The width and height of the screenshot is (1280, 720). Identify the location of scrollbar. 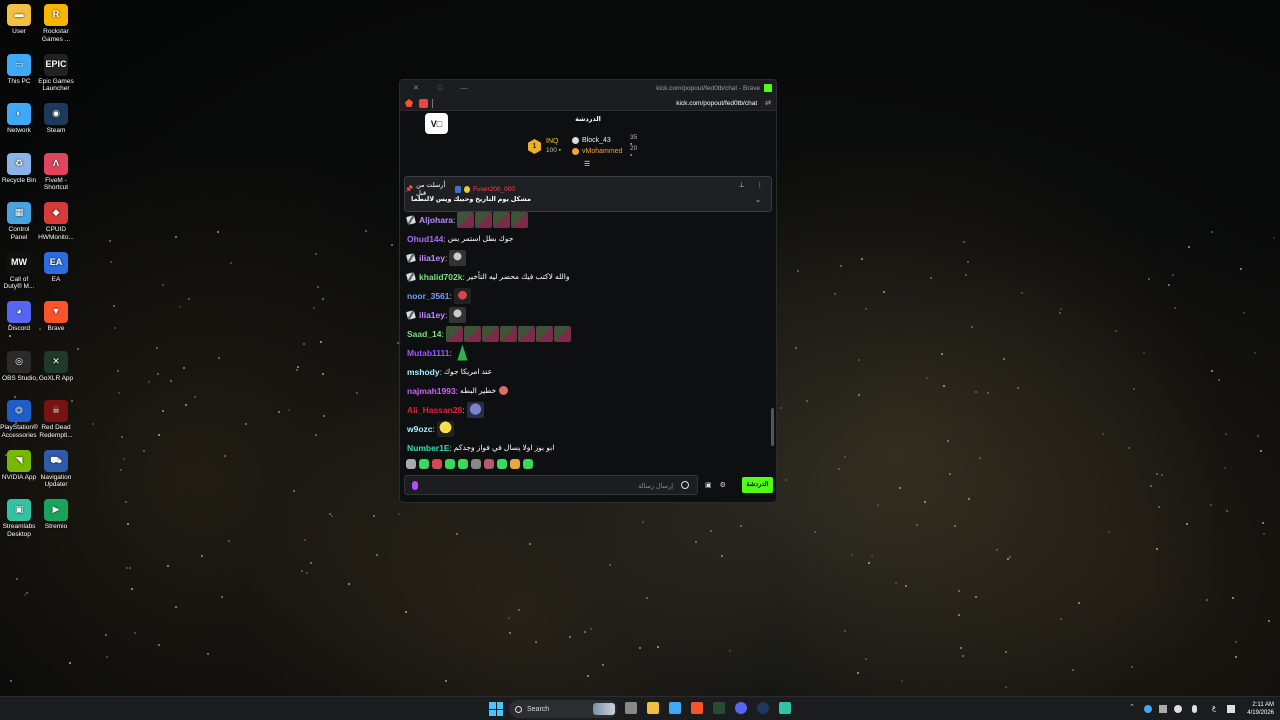
(772, 427).